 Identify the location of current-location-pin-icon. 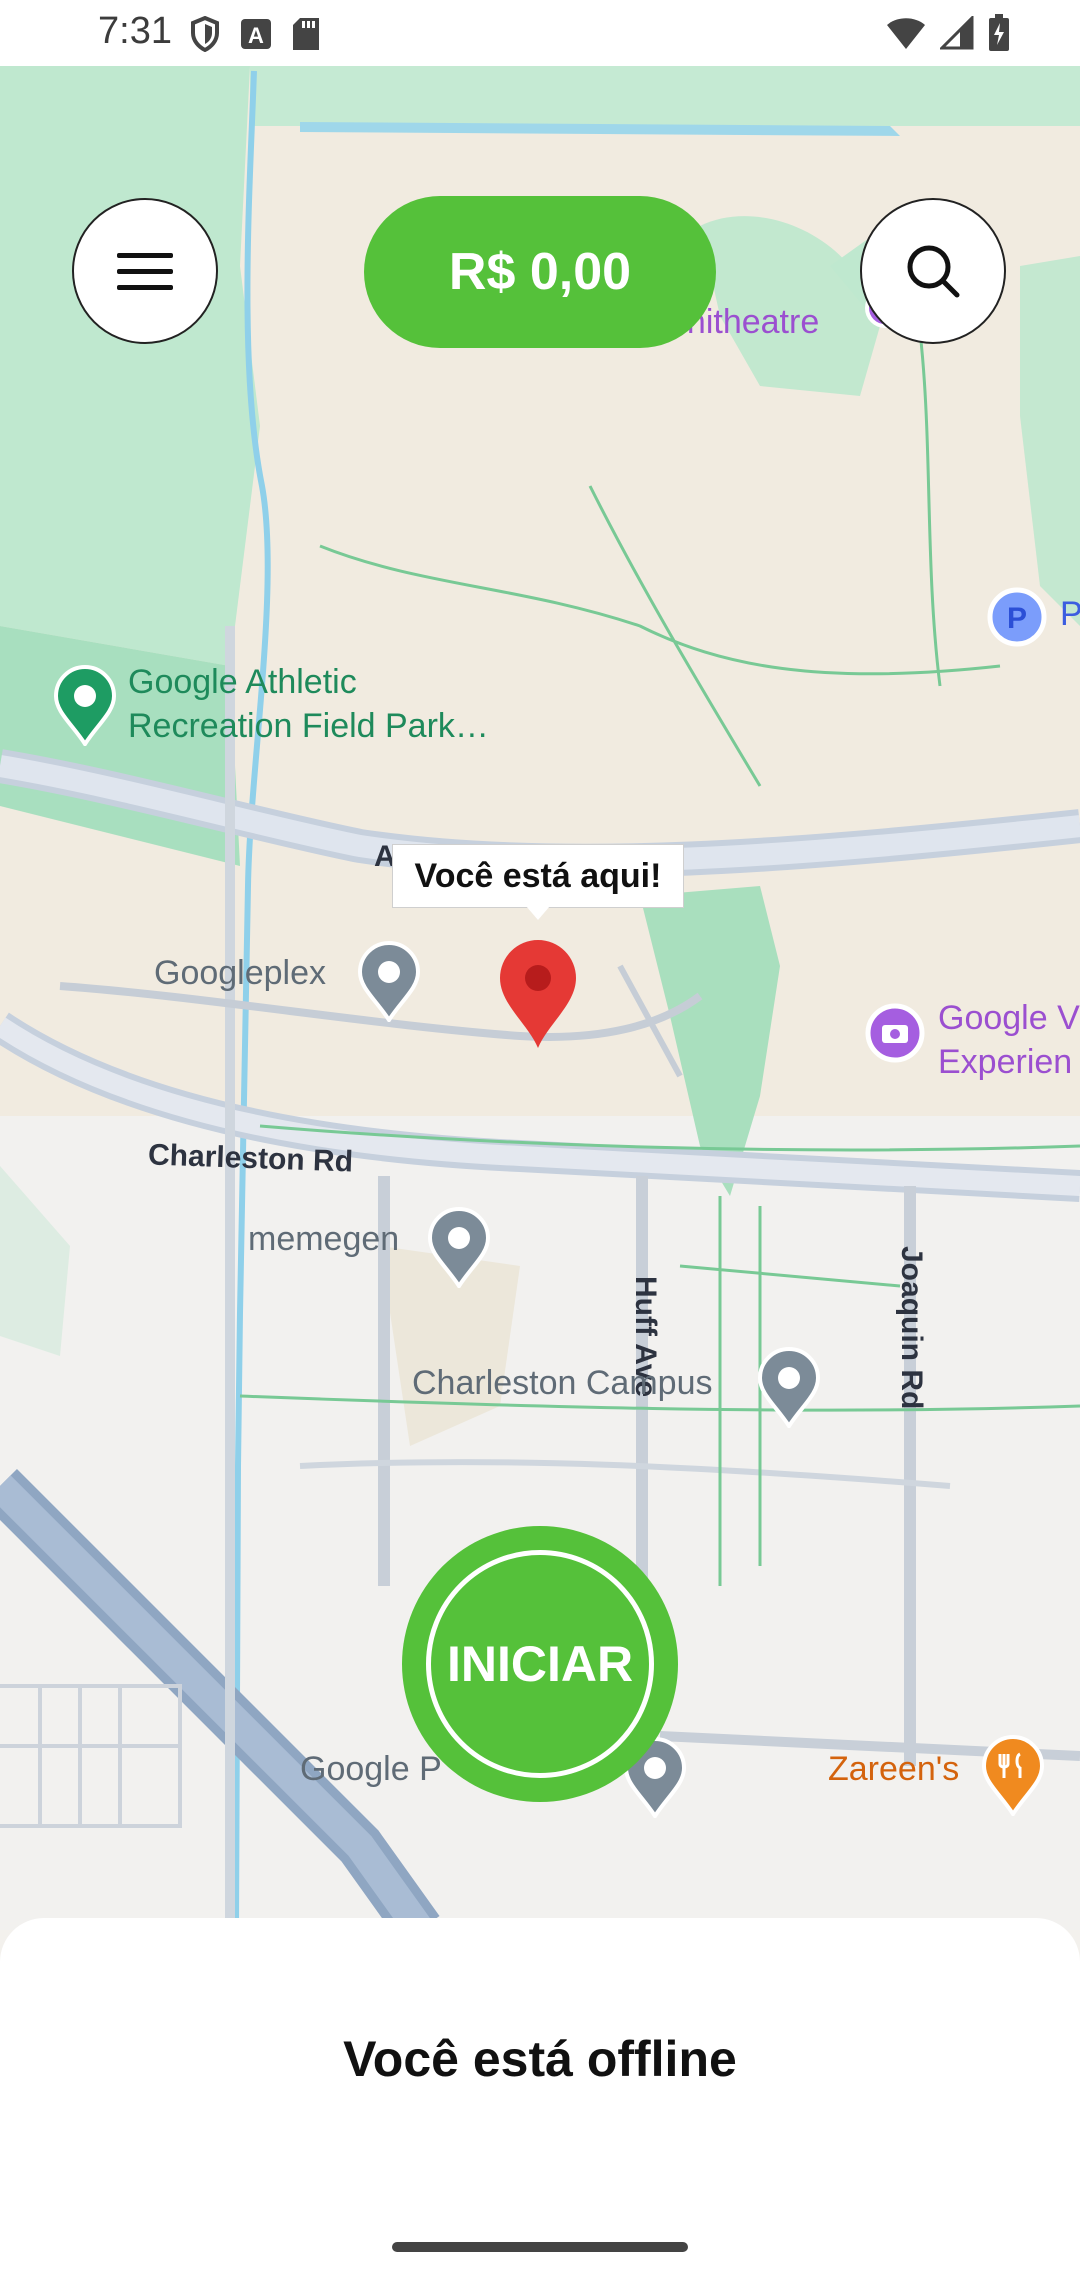
(538, 994).